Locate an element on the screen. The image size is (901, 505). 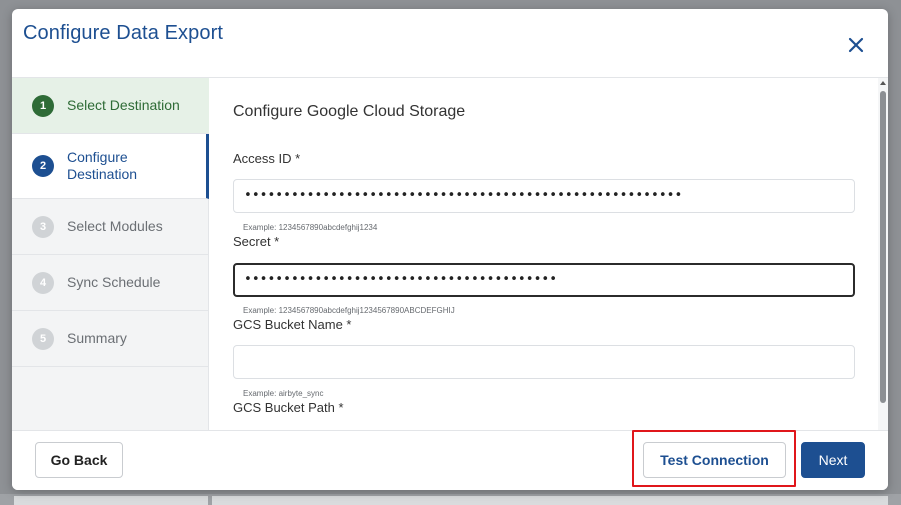
step-summary: 5 Summary is located at coordinates (110, 339).